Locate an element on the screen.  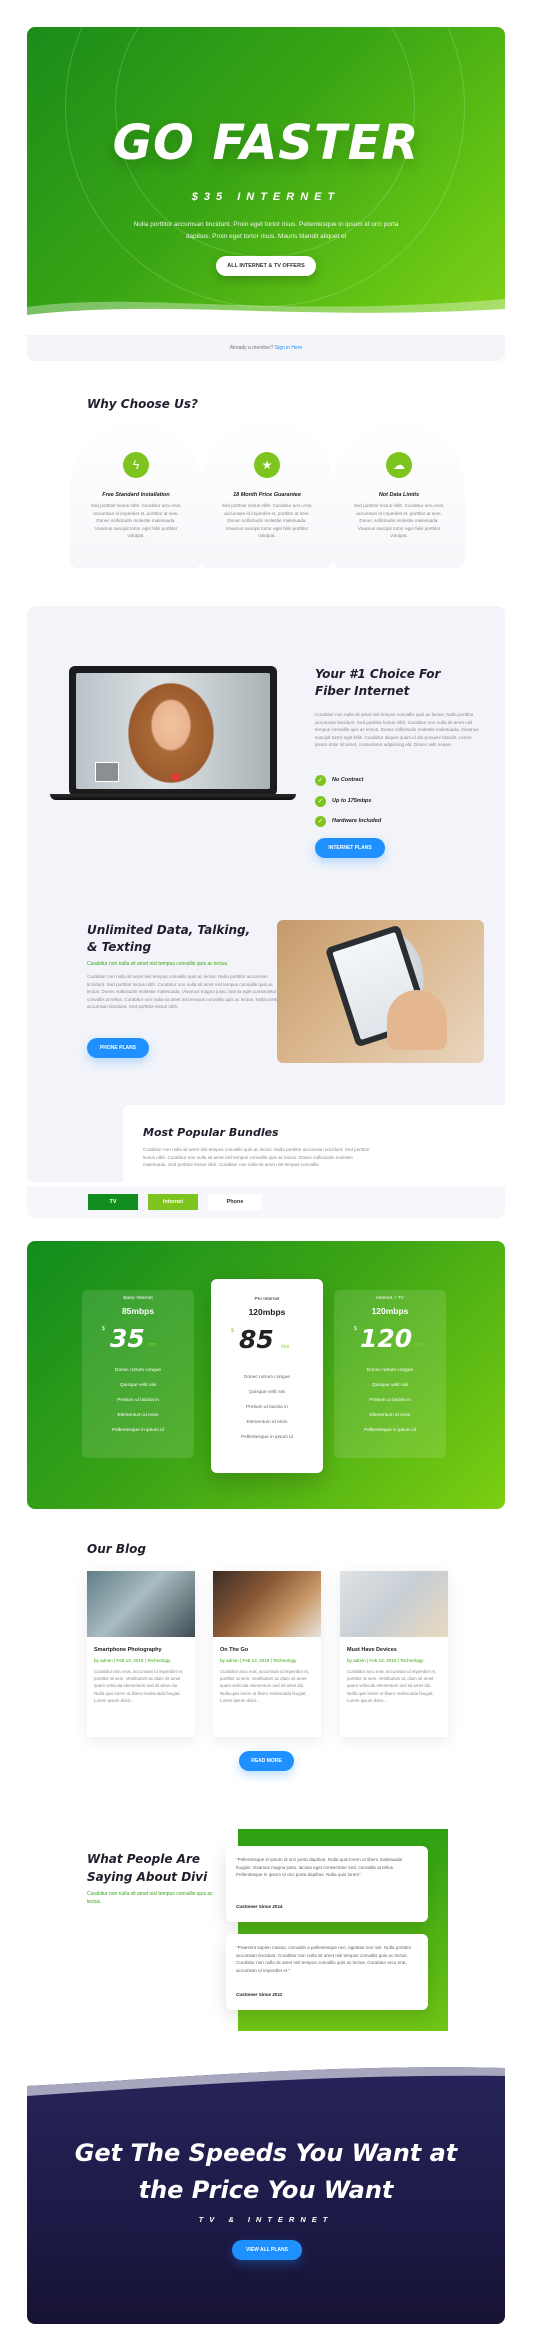
internet-tv-offers-button: ALL INTERNET & TV OFFERS is located at coordinates (266, 266).